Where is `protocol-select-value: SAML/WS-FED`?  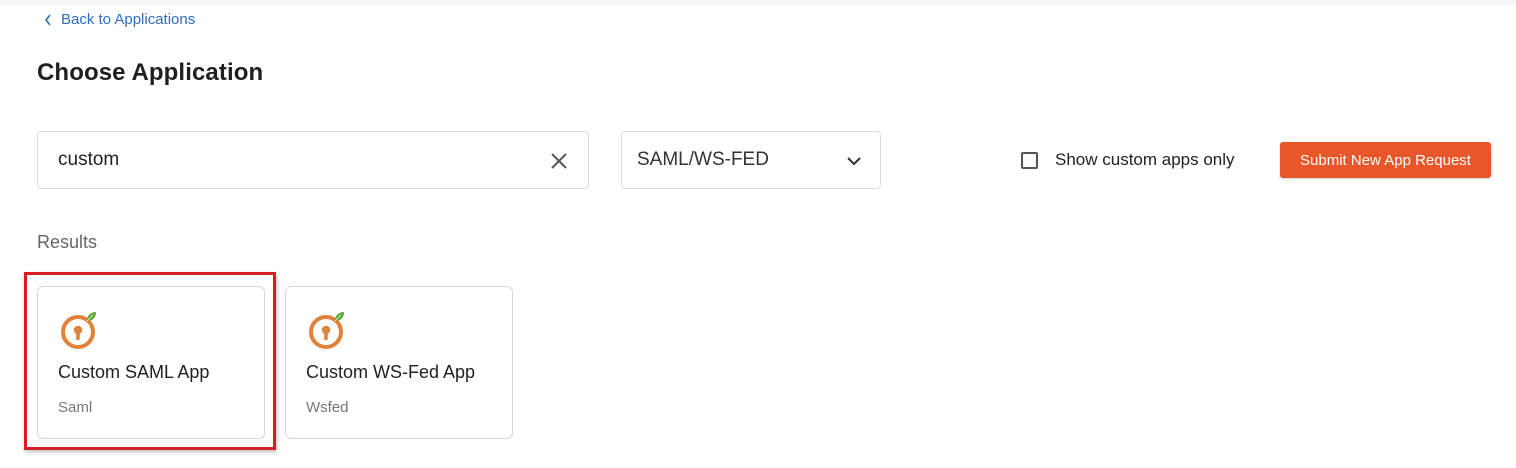
protocol-select-value: SAML/WS-FED is located at coordinates (703, 159).